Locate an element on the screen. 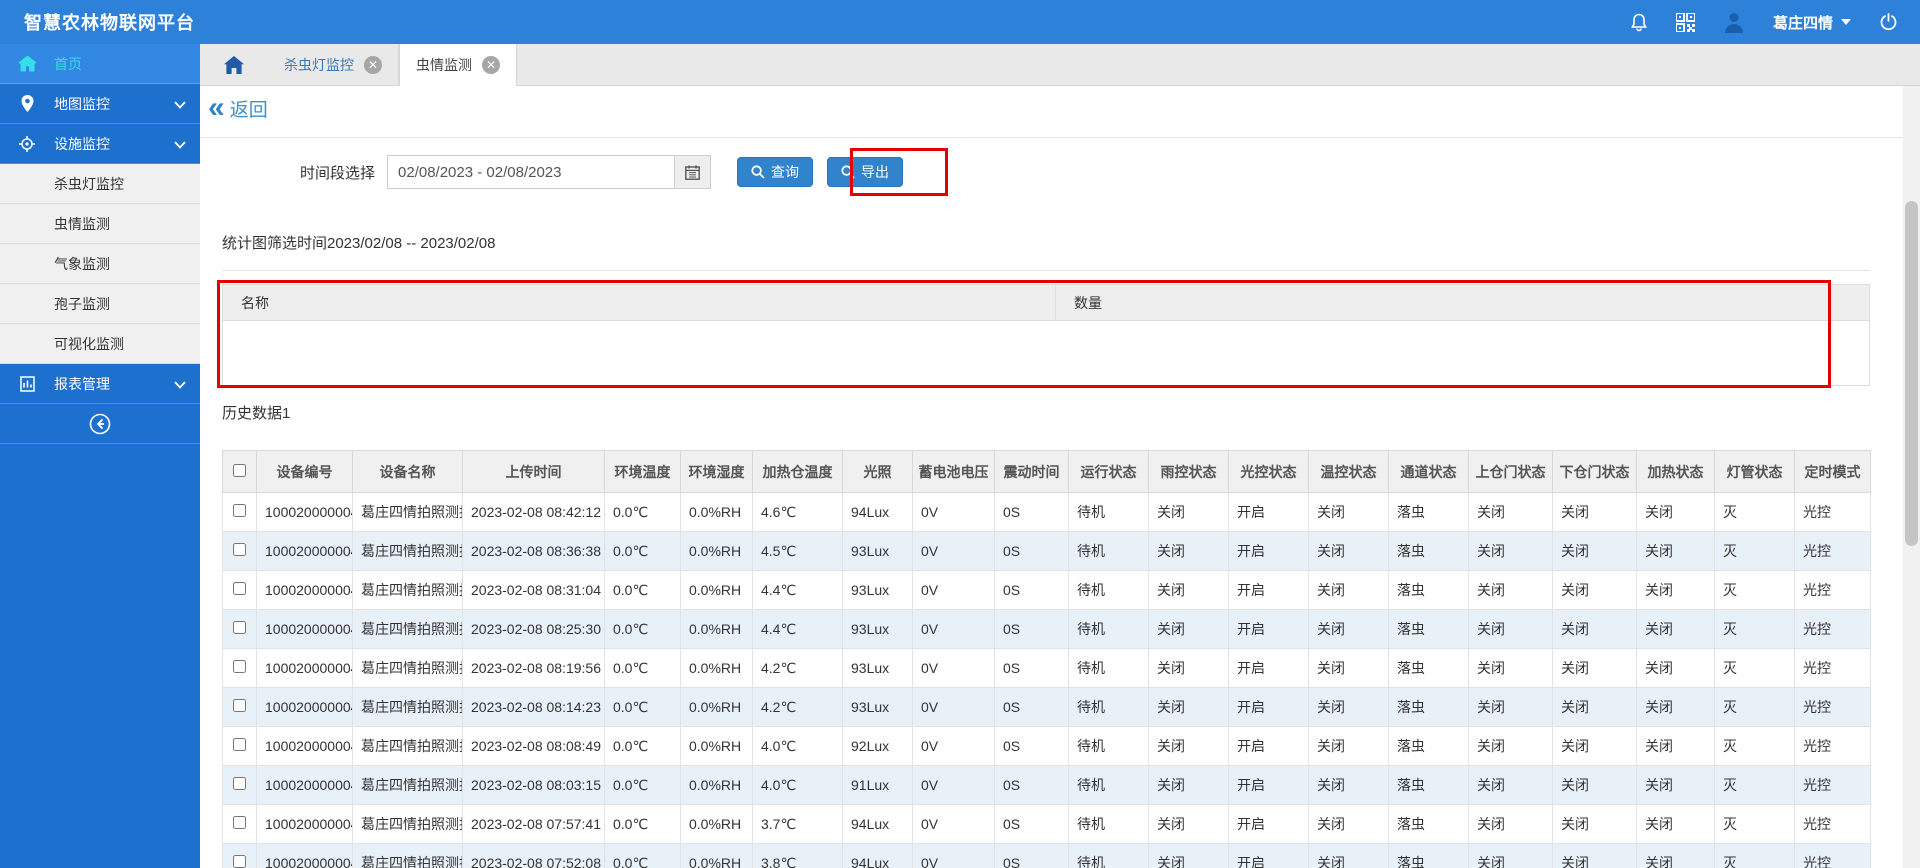 The image size is (1920, 868). sidebar-item-weather-monitor: 气象监测 is located at coordinates (100, 264).